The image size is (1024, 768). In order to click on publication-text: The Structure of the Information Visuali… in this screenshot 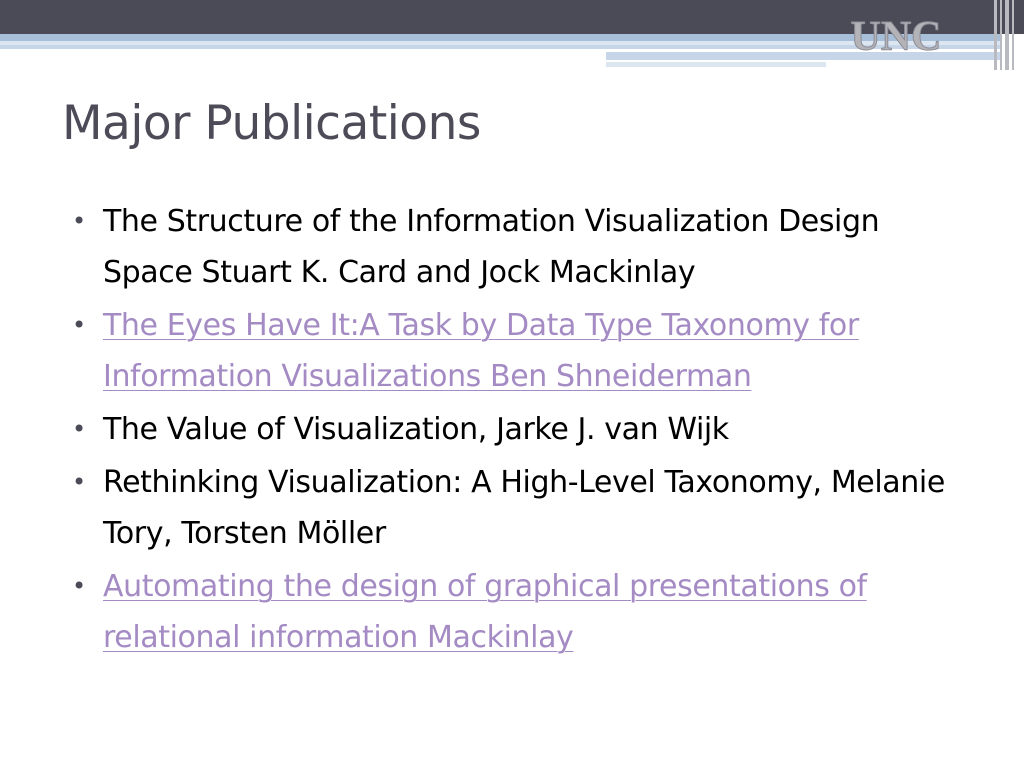, I will do `click(491, 247)`.